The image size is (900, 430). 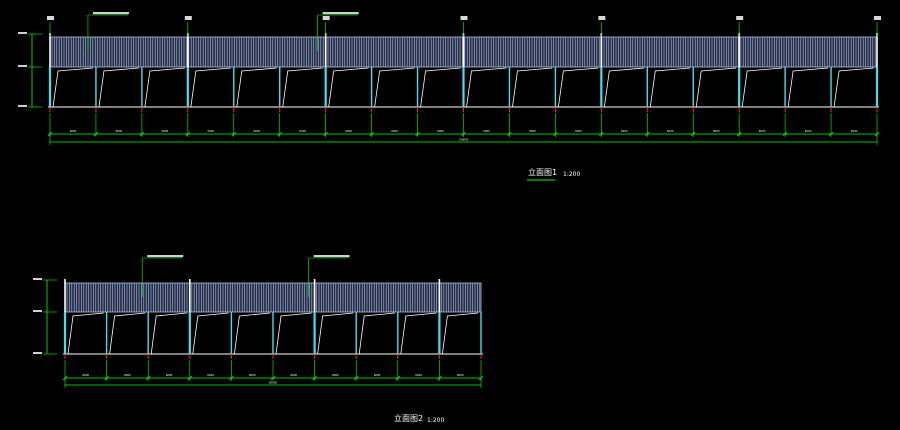 What do you see at coordinates (435, 420) in the screenshot?
I see `elevation-2-scale: 1:200` at bounding box center [435, 420].